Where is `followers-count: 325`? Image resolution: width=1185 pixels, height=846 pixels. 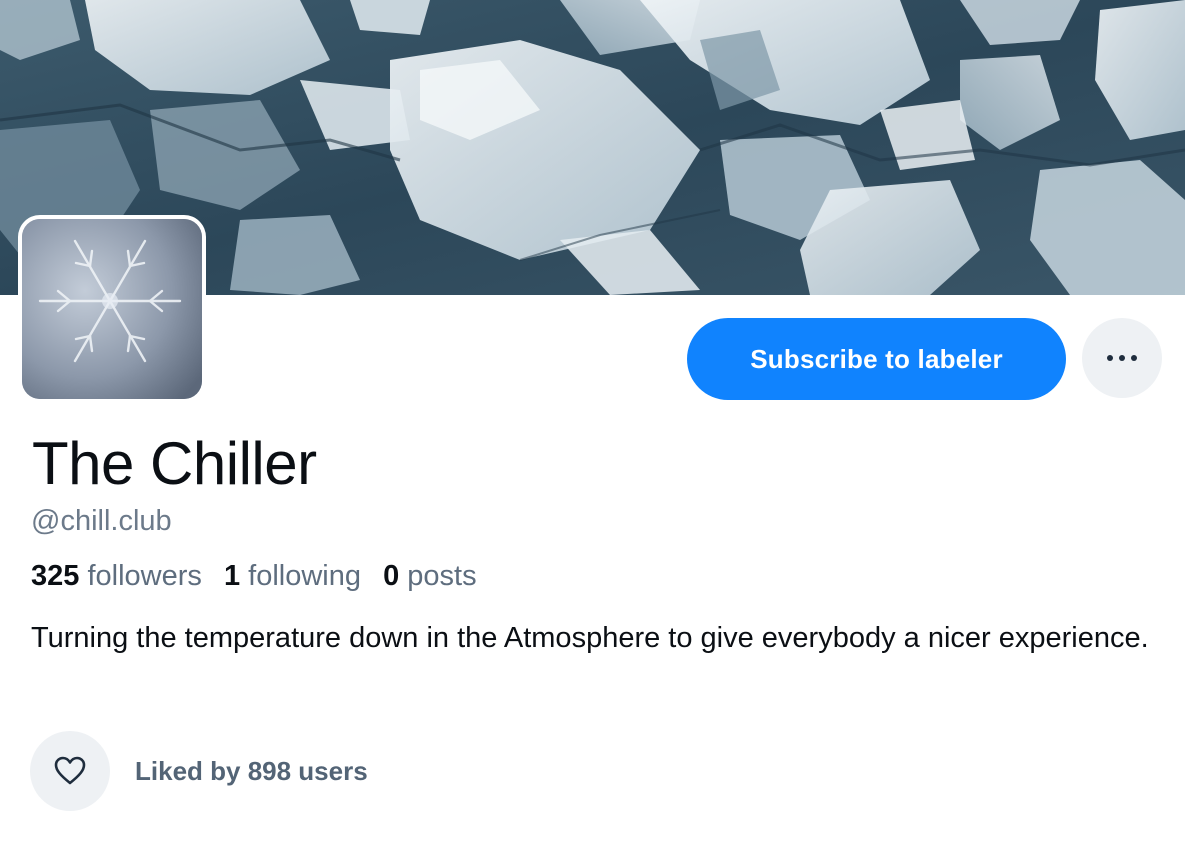 followers-count: 325 is located at coordinates (55, 576).